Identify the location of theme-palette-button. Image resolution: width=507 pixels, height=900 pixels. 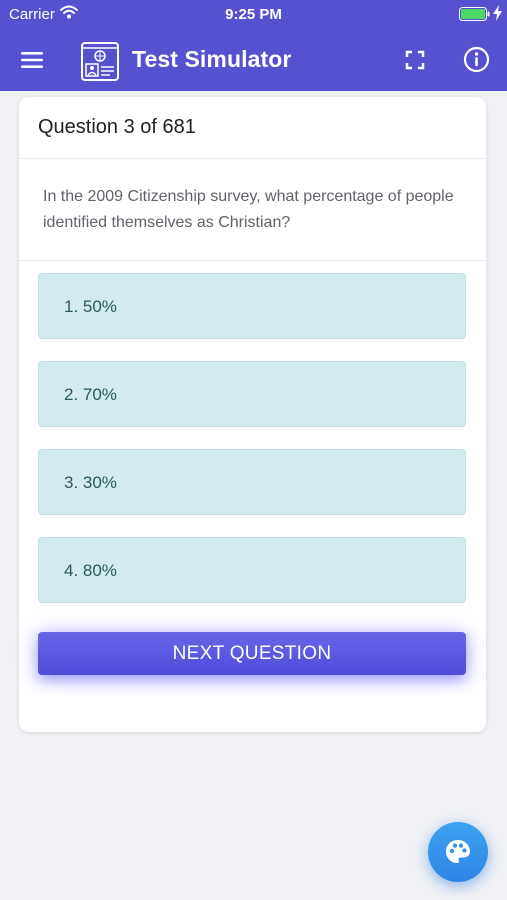
(458, 852).